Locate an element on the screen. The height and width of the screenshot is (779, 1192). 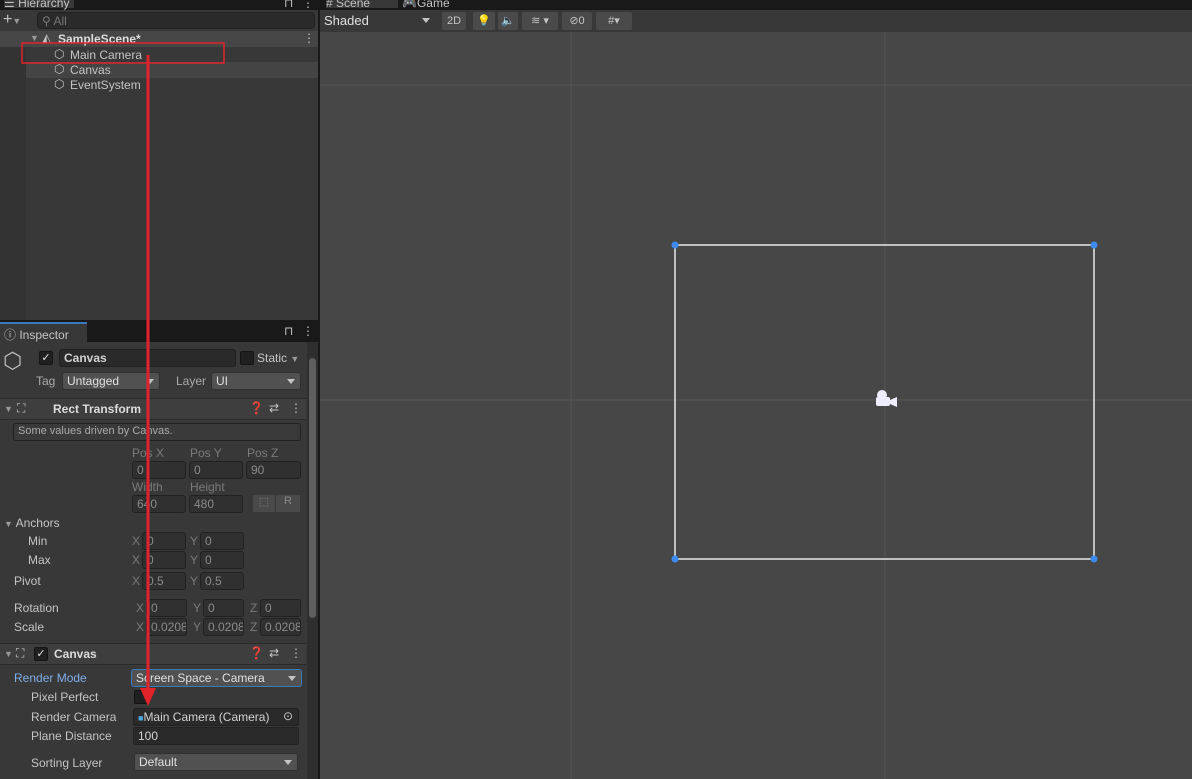
sorting-layer-label: Sorting Layer is located at coordinates (67, 763).